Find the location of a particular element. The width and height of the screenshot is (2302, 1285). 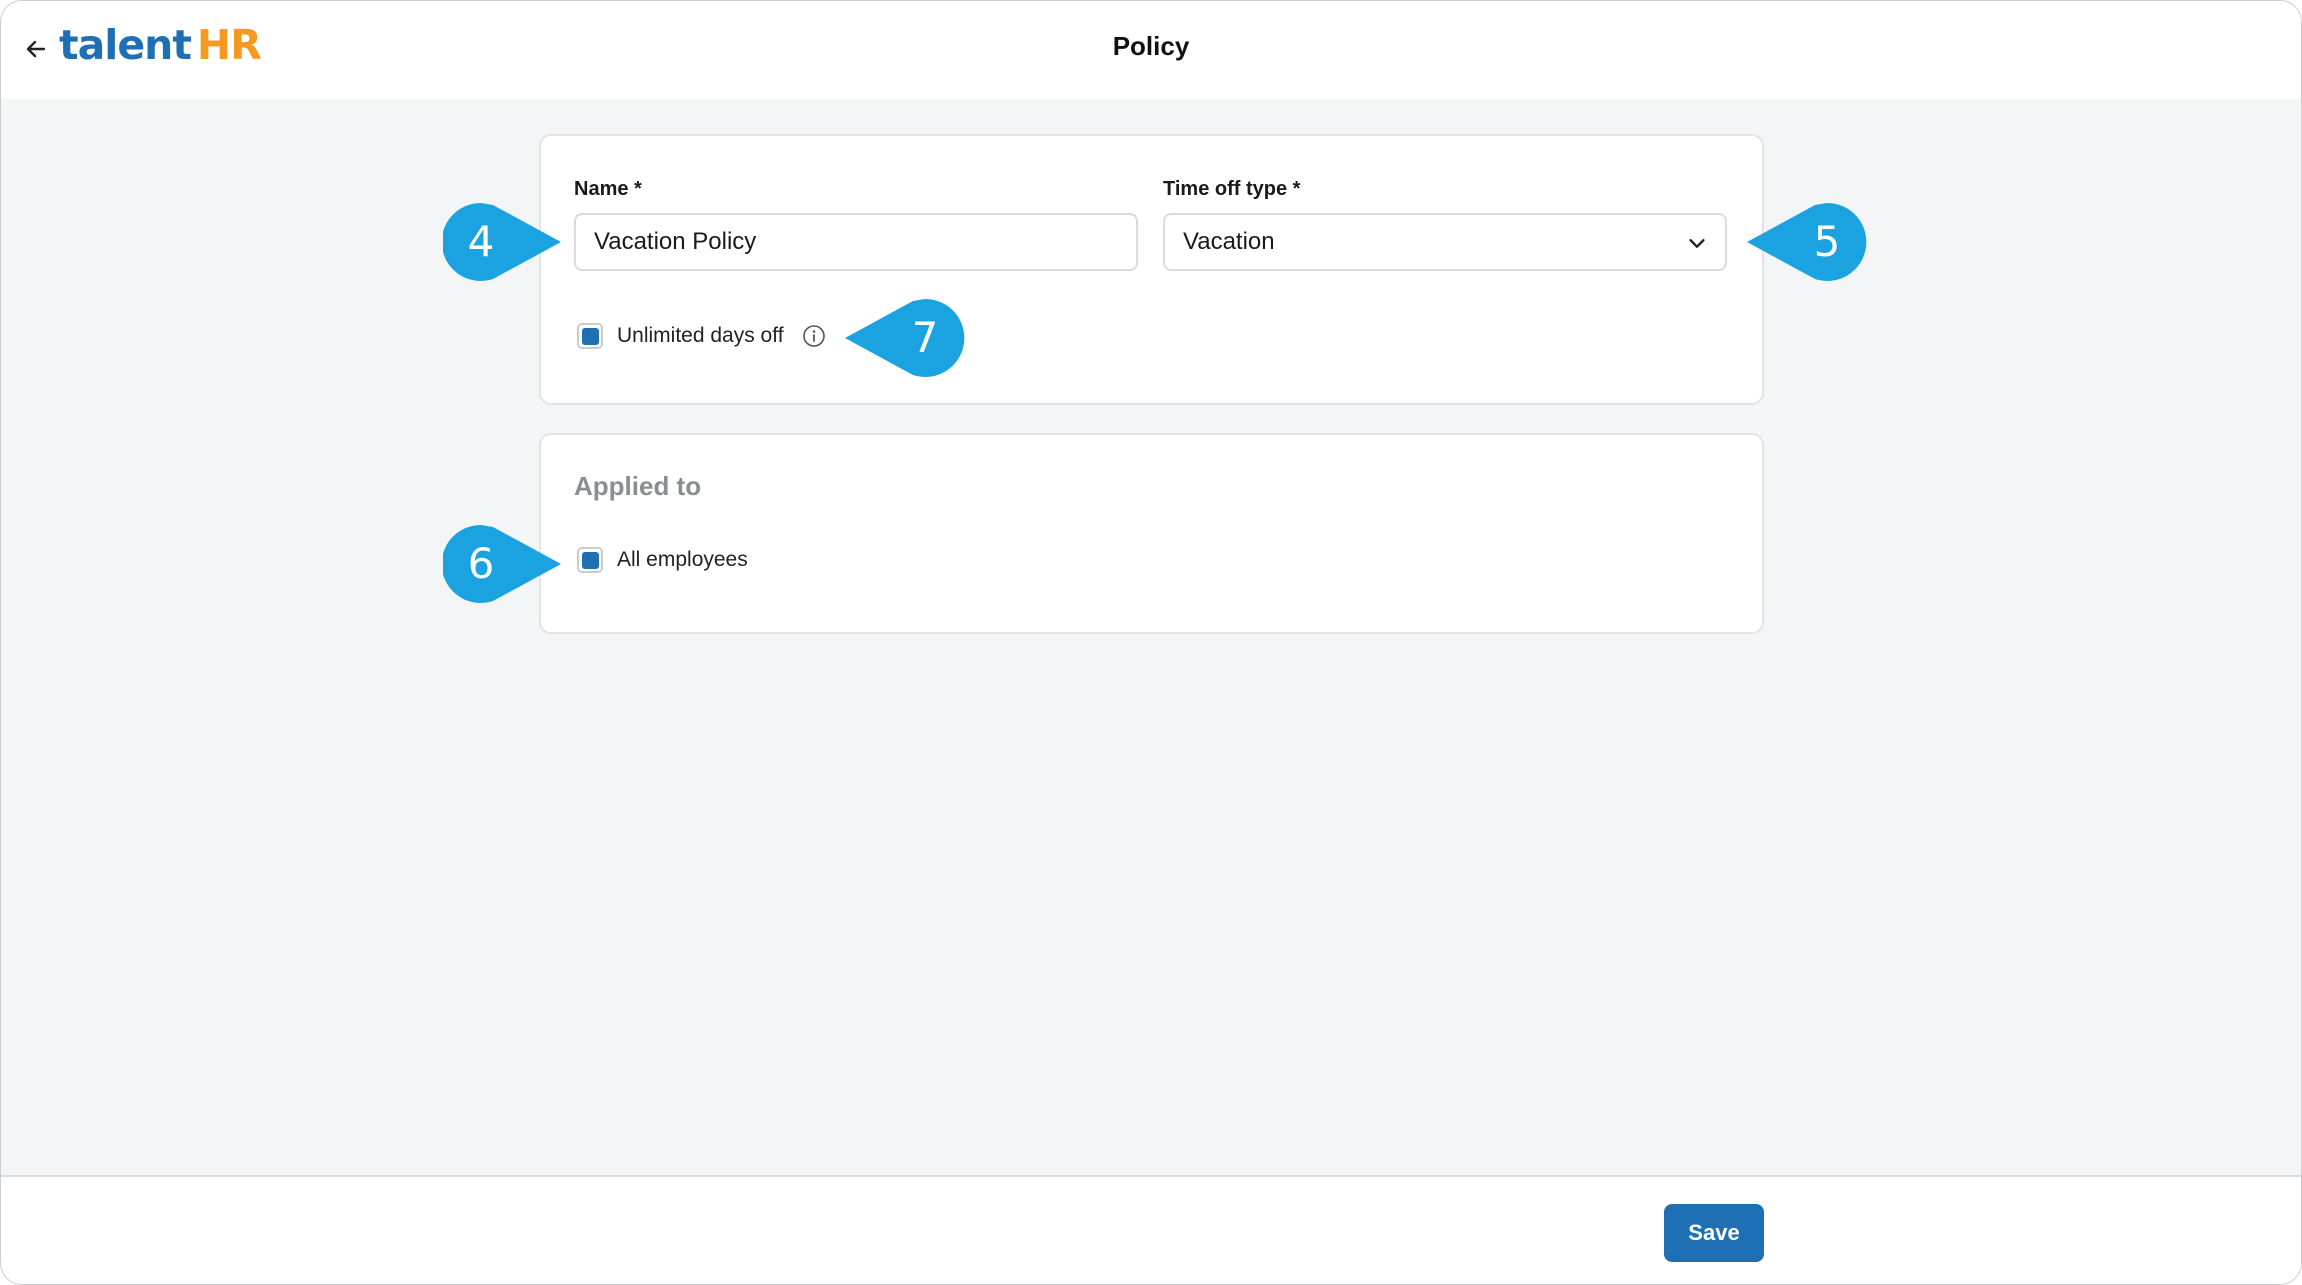

callout-6: 6 is located at coordinates (502, 566).